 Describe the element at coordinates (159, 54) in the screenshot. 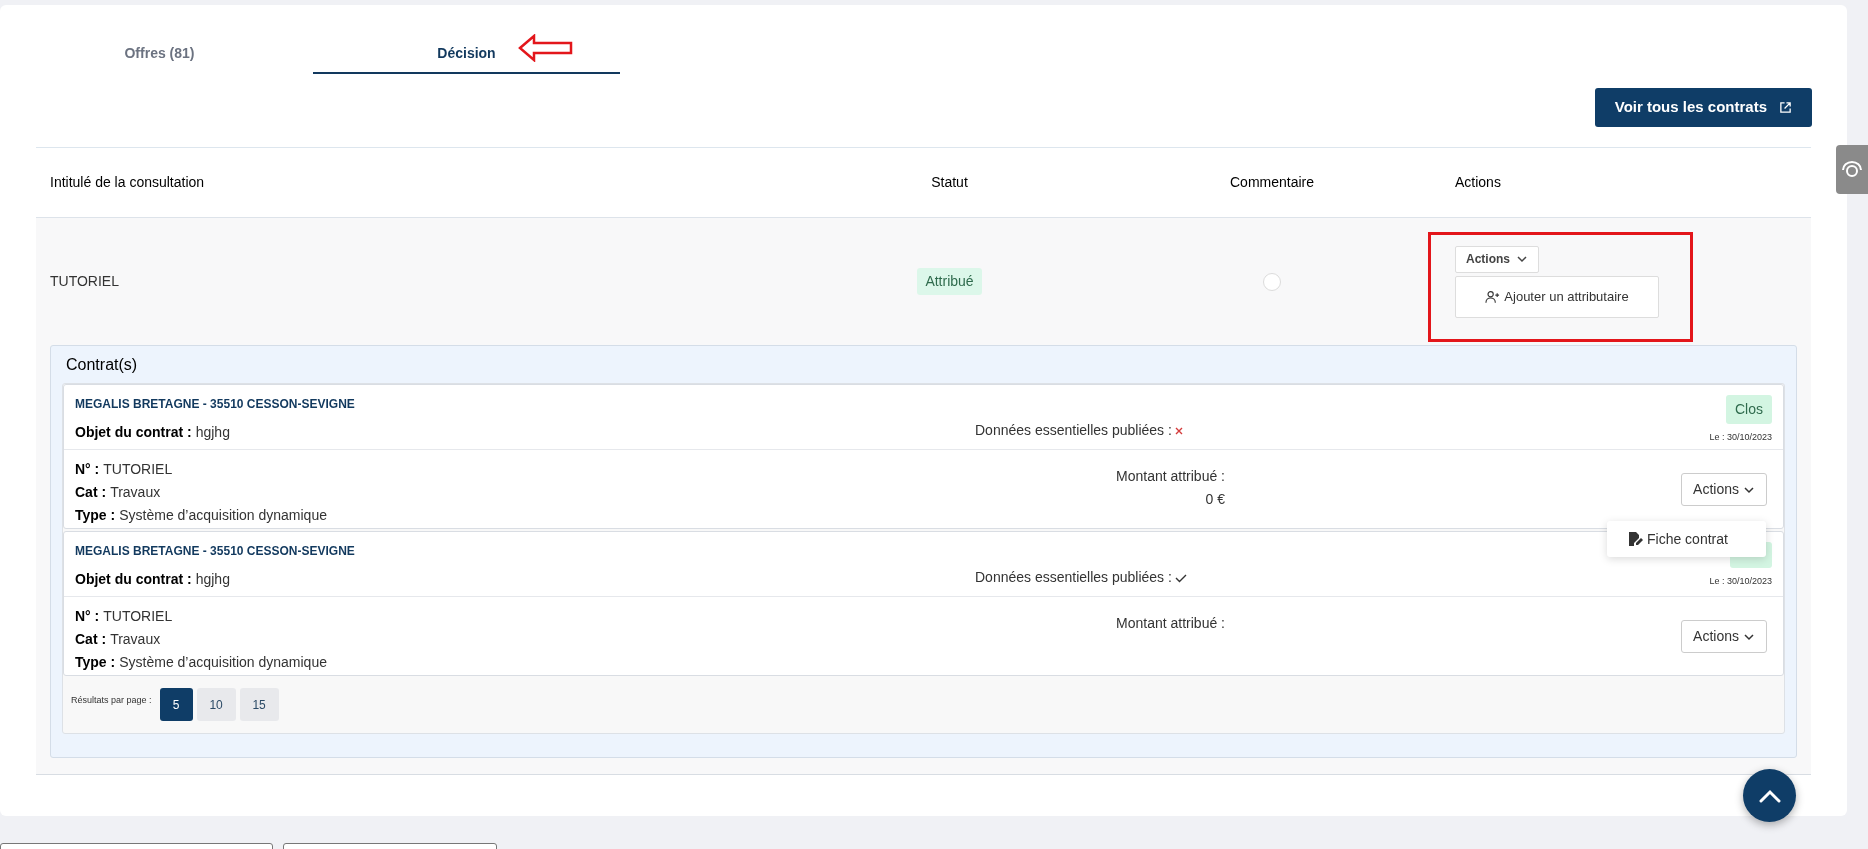

I see `tab: Offres (81)` at that location.